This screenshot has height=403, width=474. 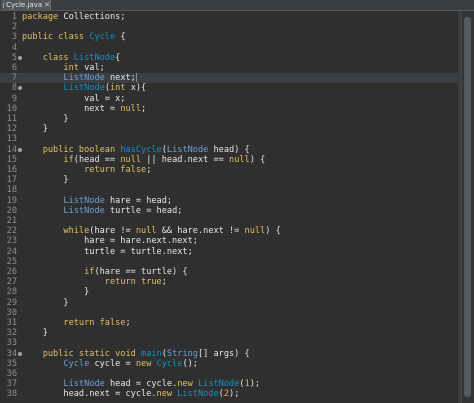 What do you see at coordinates (144, 108) in the screenshot?
I see `code-token: ;` at bounding box center [144, 108].